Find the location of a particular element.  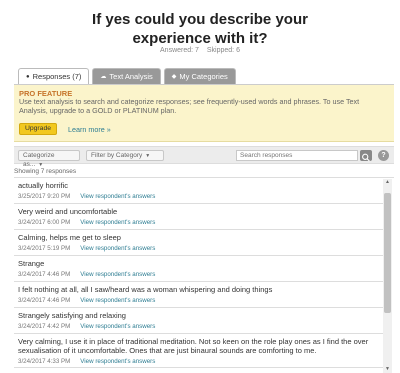

tab-text-analysis-label: Text Analysis is located at coordinates (131, 76).